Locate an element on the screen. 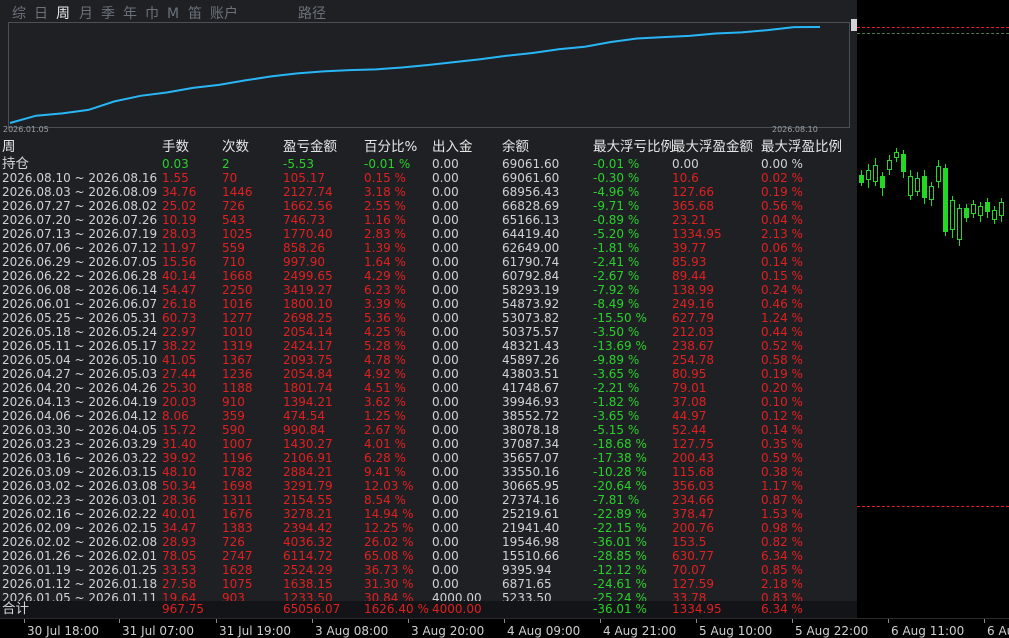 The image size is (1009, 638). table-cell: 0.04 % is located at coordinates (782, 220).